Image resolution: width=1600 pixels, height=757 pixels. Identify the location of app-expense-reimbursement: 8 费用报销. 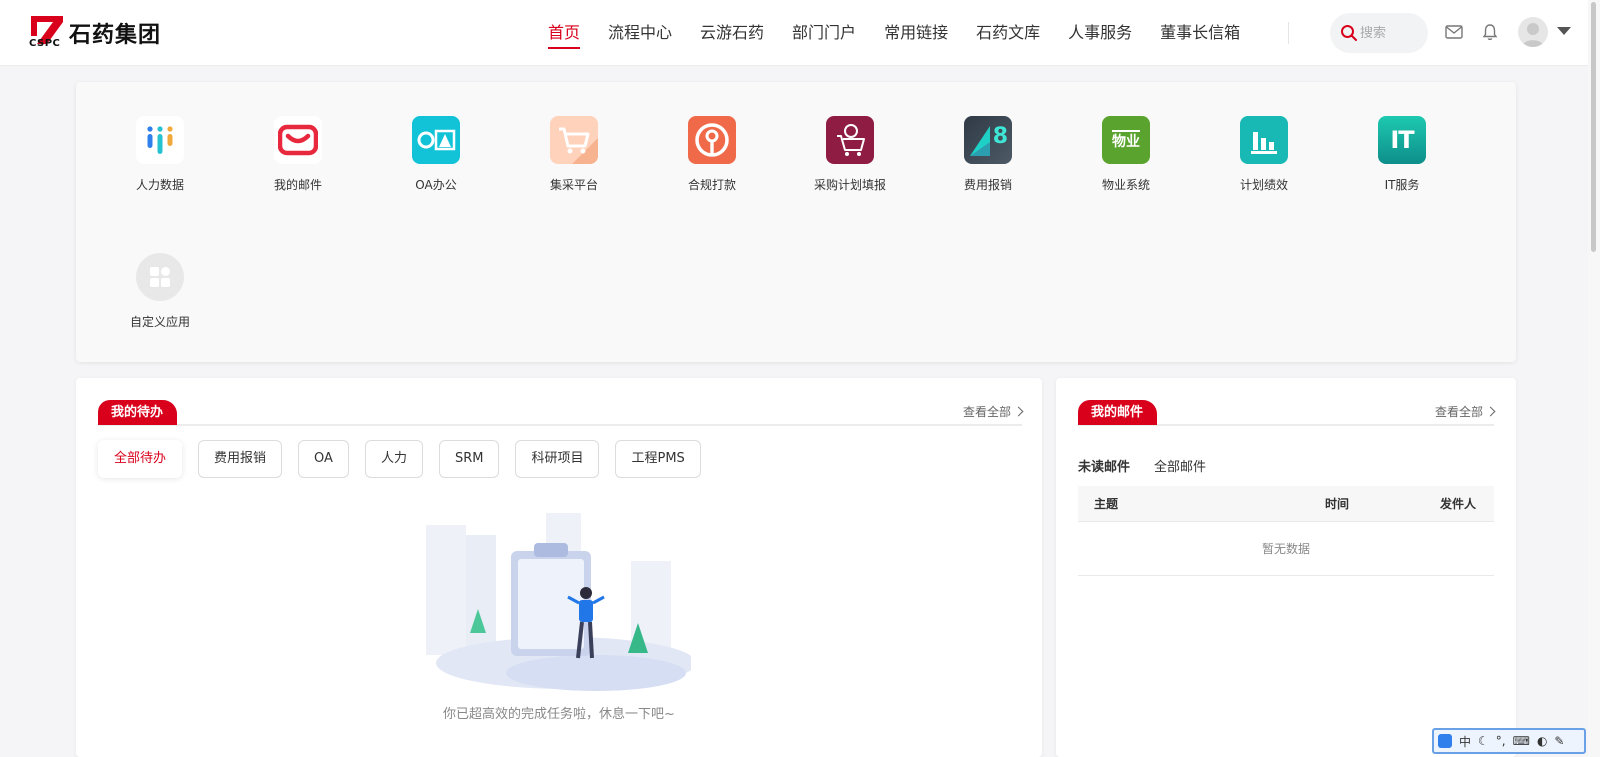
(988, 154).